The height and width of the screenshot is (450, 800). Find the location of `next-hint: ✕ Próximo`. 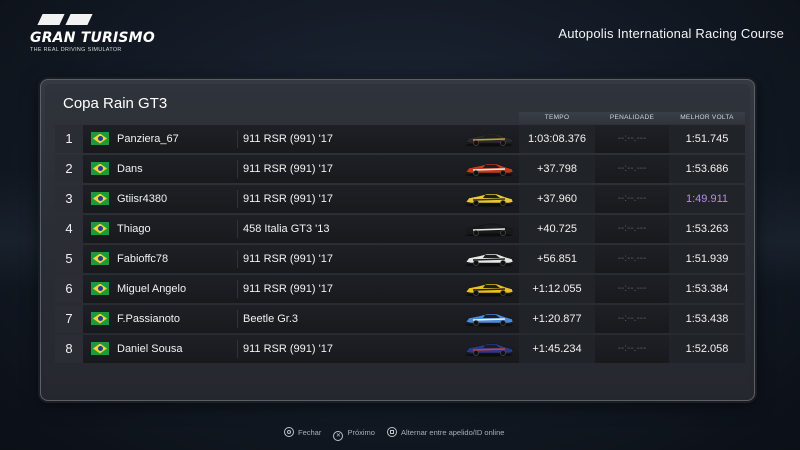

next-hint: ✕ Próximo is located at coordinates (354, 434).